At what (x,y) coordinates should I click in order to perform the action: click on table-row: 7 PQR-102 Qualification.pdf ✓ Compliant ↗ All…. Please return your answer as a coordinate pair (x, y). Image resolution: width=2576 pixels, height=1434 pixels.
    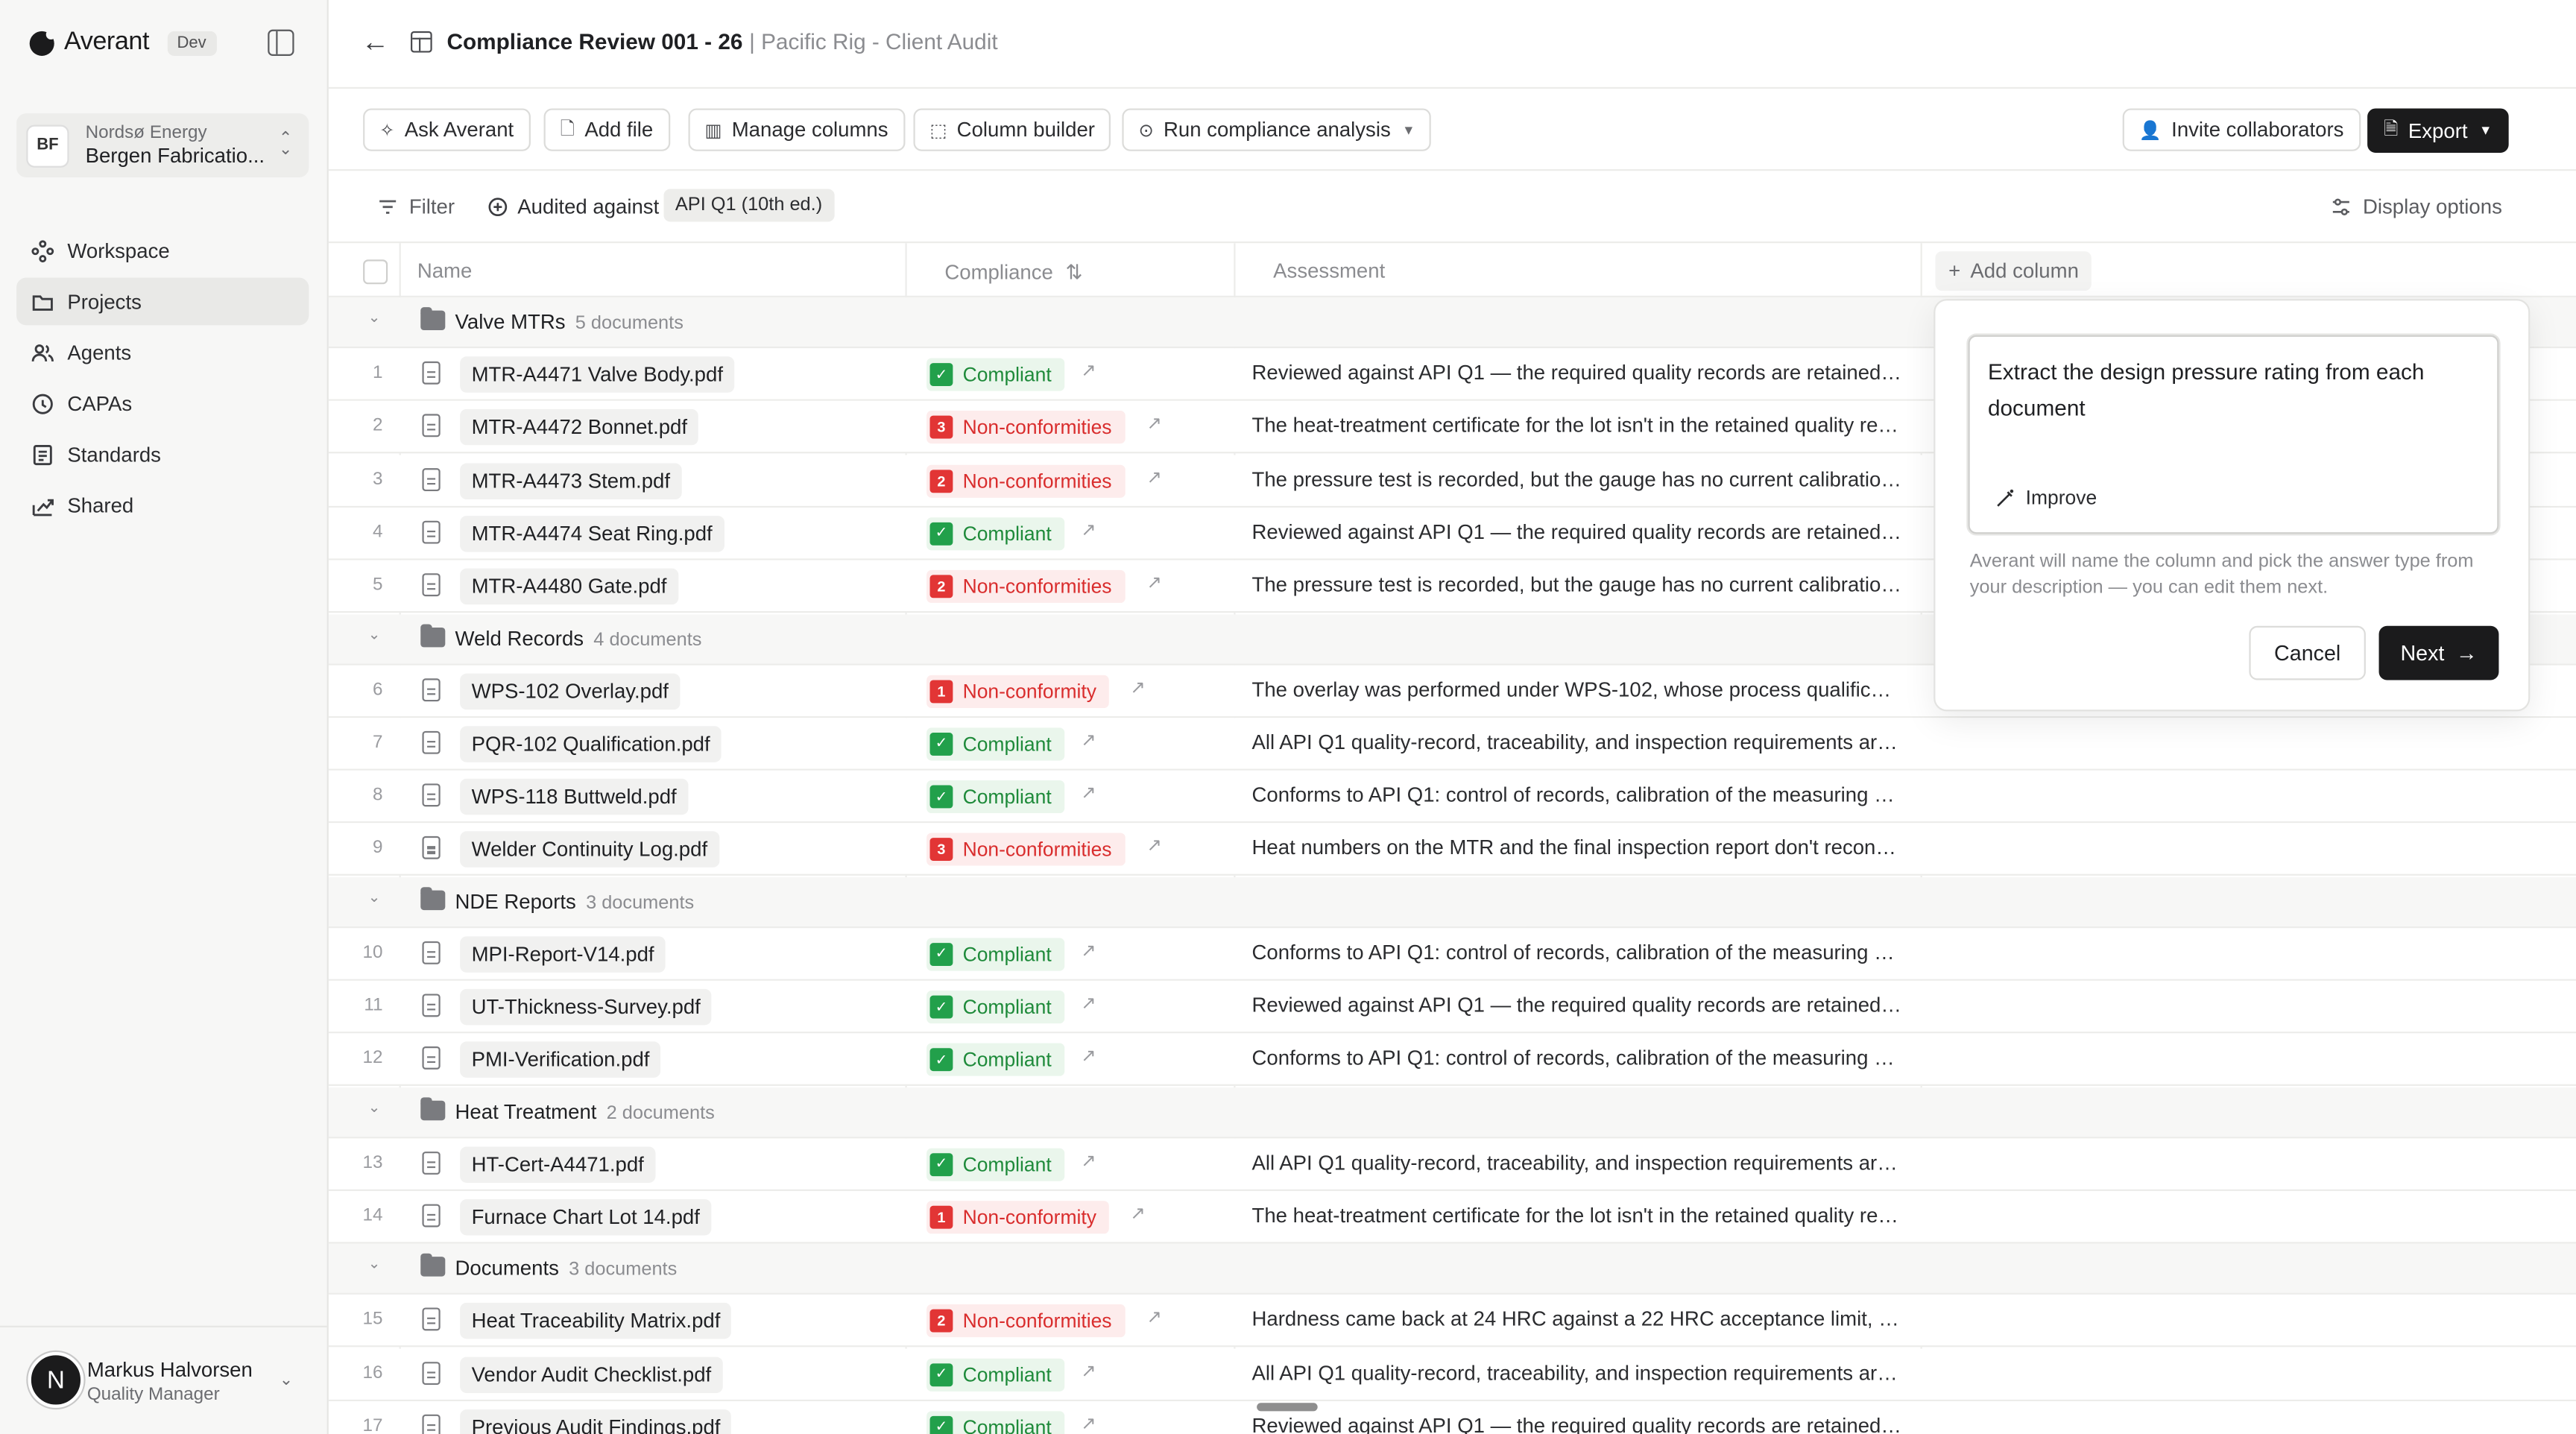
    Looking at the image, I should click on (1452, 744).